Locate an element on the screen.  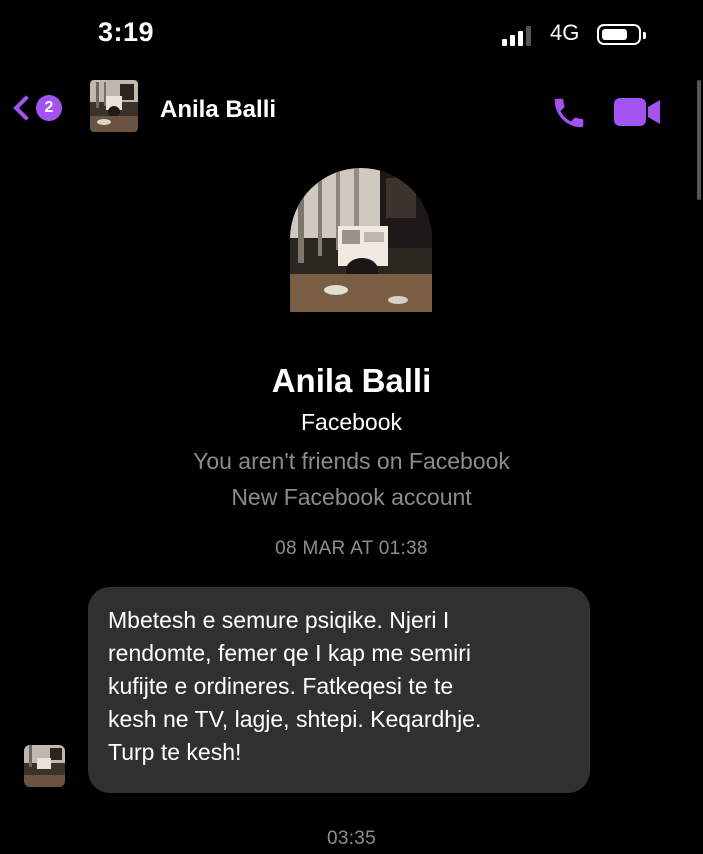
video-call-button is located at coordinates (639, 112).